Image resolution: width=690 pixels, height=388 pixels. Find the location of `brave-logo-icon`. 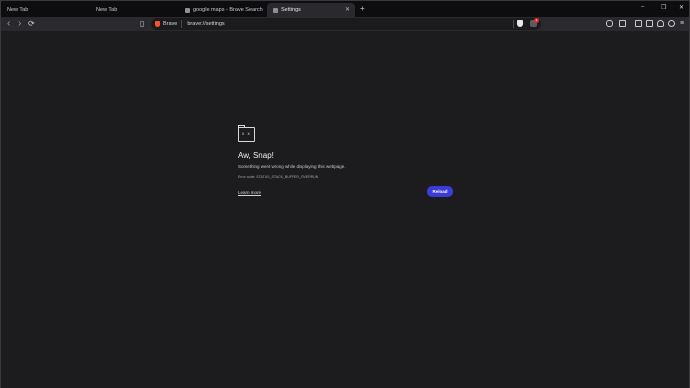

brave-logo-icon is located at coordinates (157, 24).